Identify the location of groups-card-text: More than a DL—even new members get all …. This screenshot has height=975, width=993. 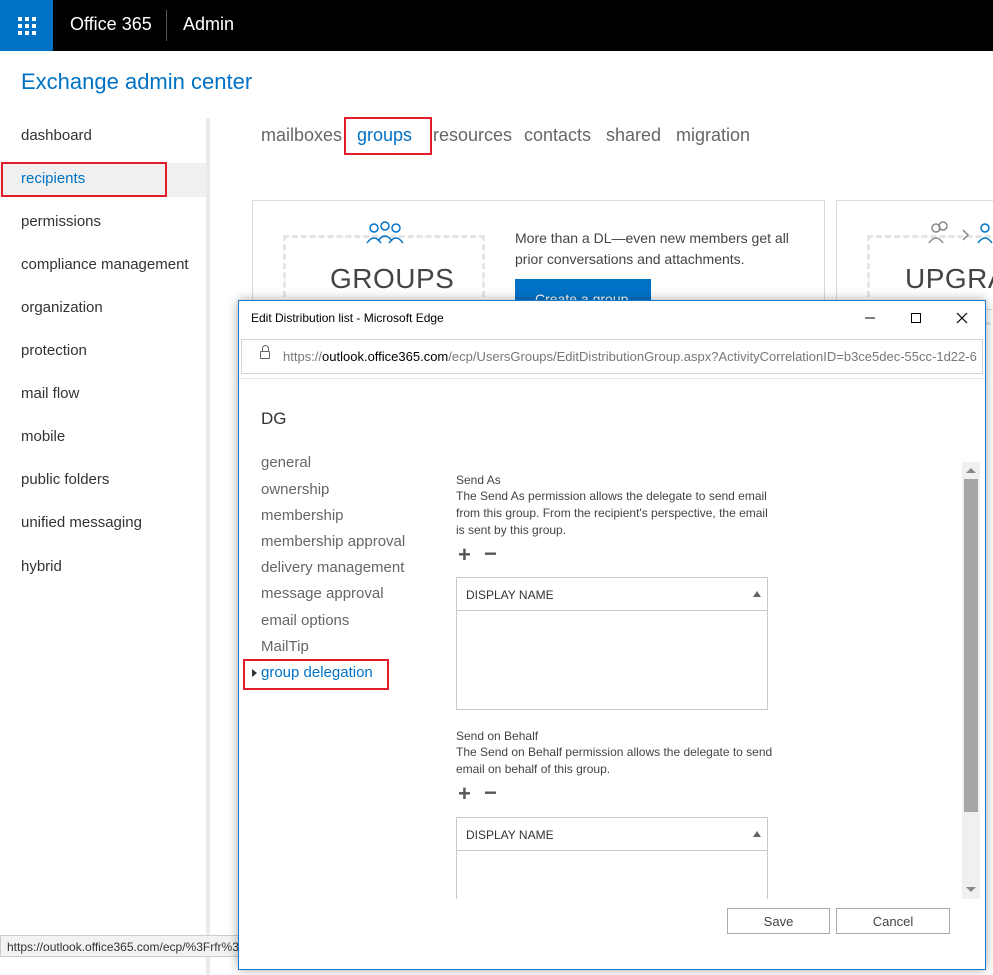
(652, 248).